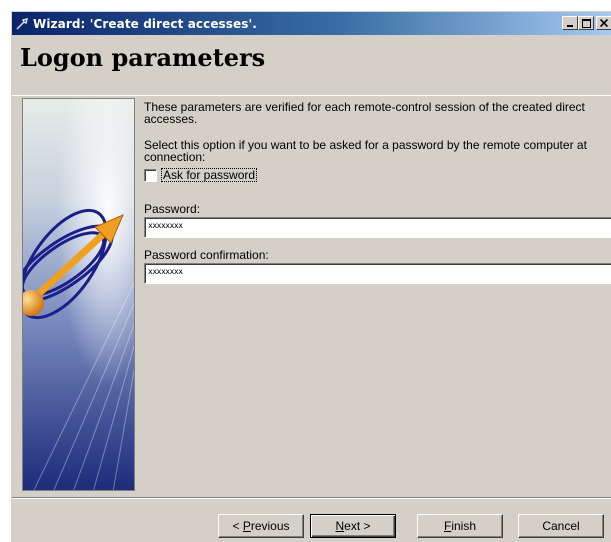 This screenshot has width=611, height=542. Describe the element at coordinates (311, 498) in the screenshot. I see `footer-divider-highlight` at that location.